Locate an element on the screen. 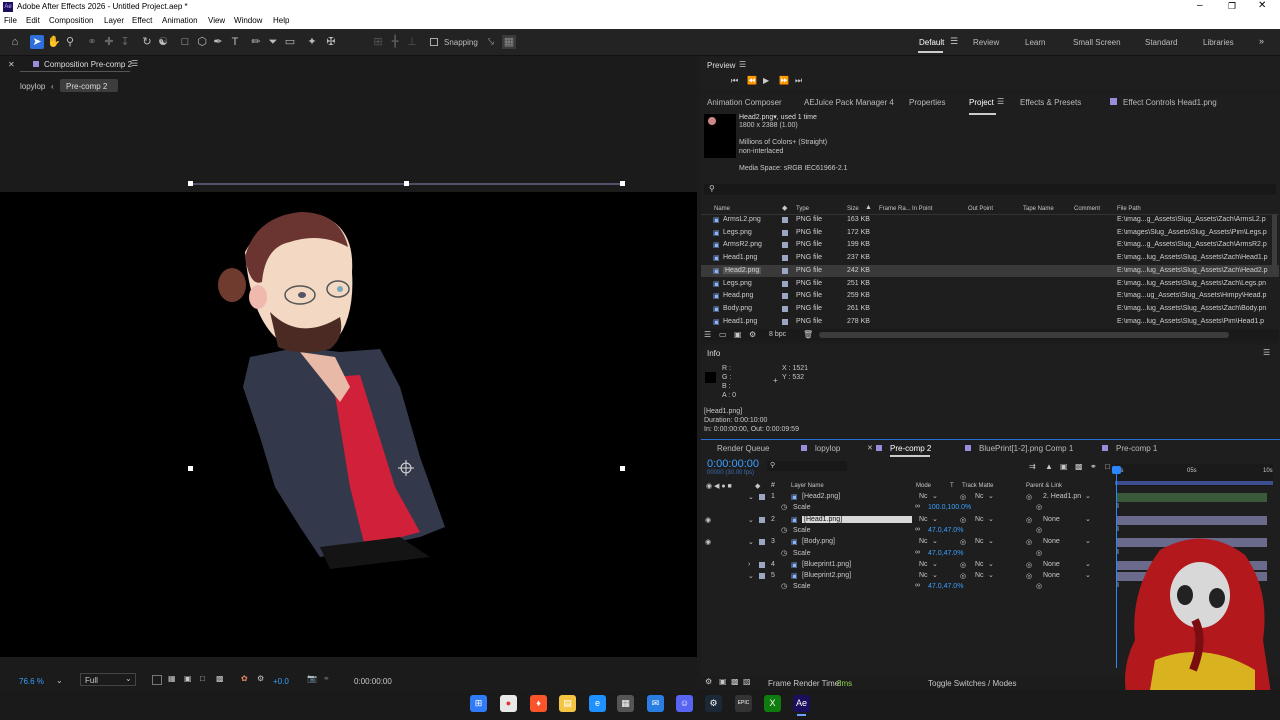  project-tab-0: Animation Composer is located at coordinates (744, 102).